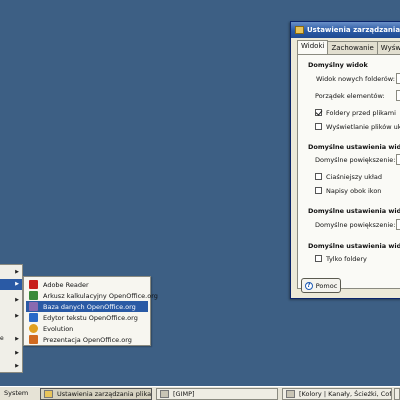  I want to click on tab-behavior: Zachowanie, so click(352, 47).